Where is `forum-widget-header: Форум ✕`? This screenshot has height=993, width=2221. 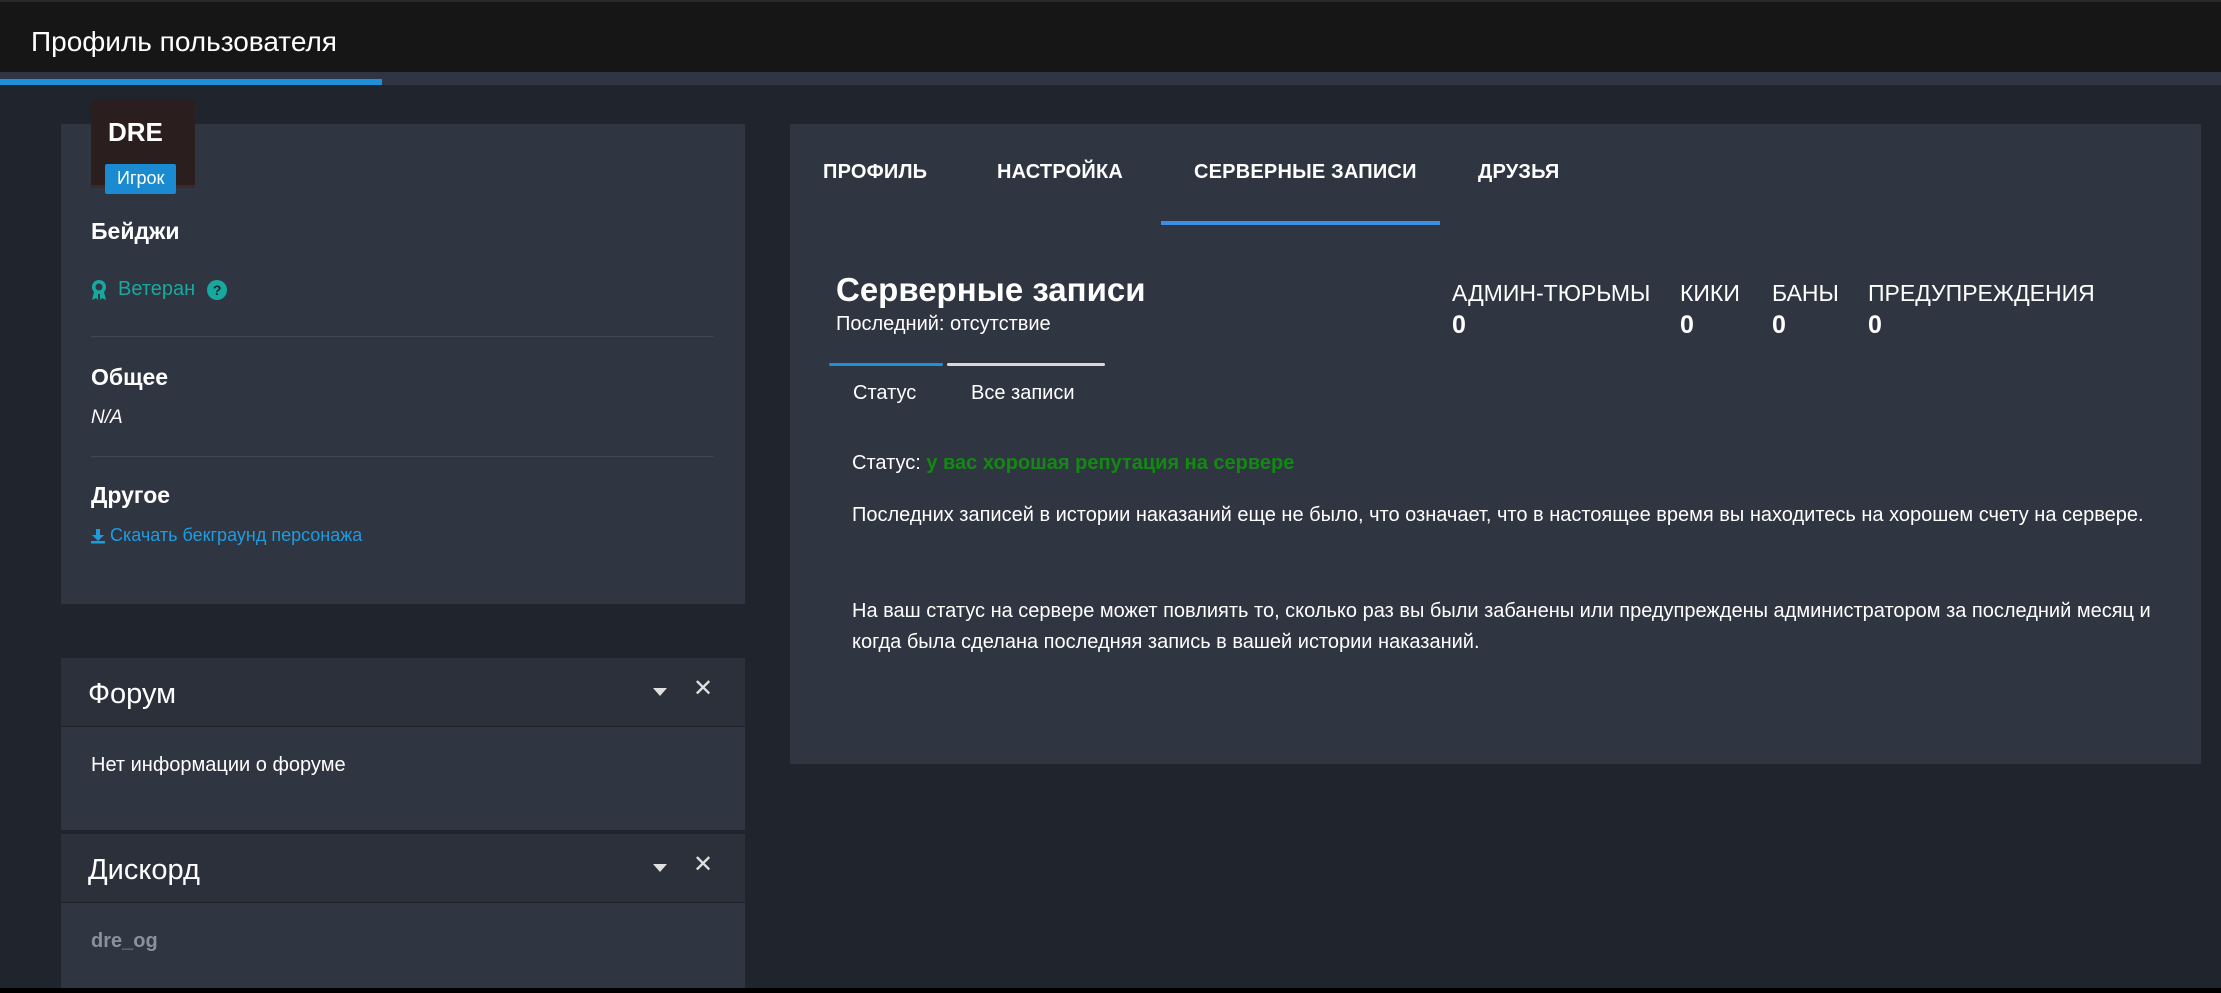 forum-widget-header: Форум ✕ is located at coordinates (403, 692).